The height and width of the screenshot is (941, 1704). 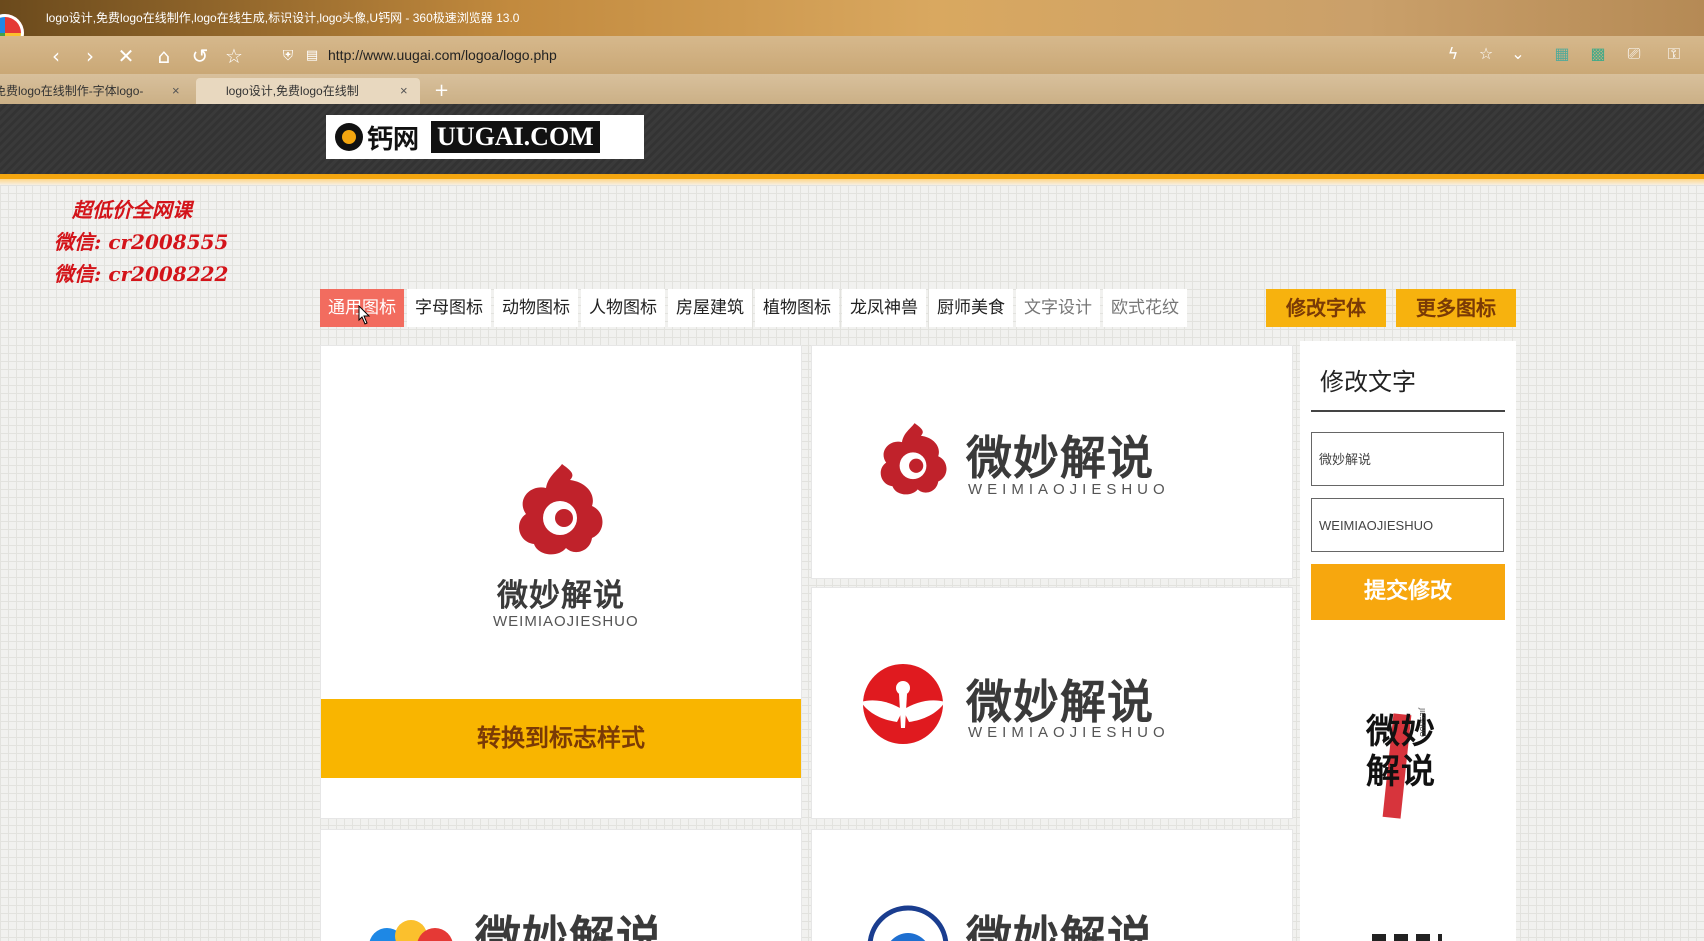 What do you see at coordinates (852, 144) in the screenshot?
I see `site-header` at bounding box center [852, 144].